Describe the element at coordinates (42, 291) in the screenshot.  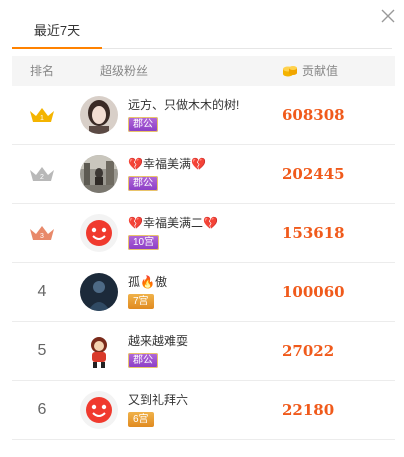
I see `rank-cell: 4` at that location.